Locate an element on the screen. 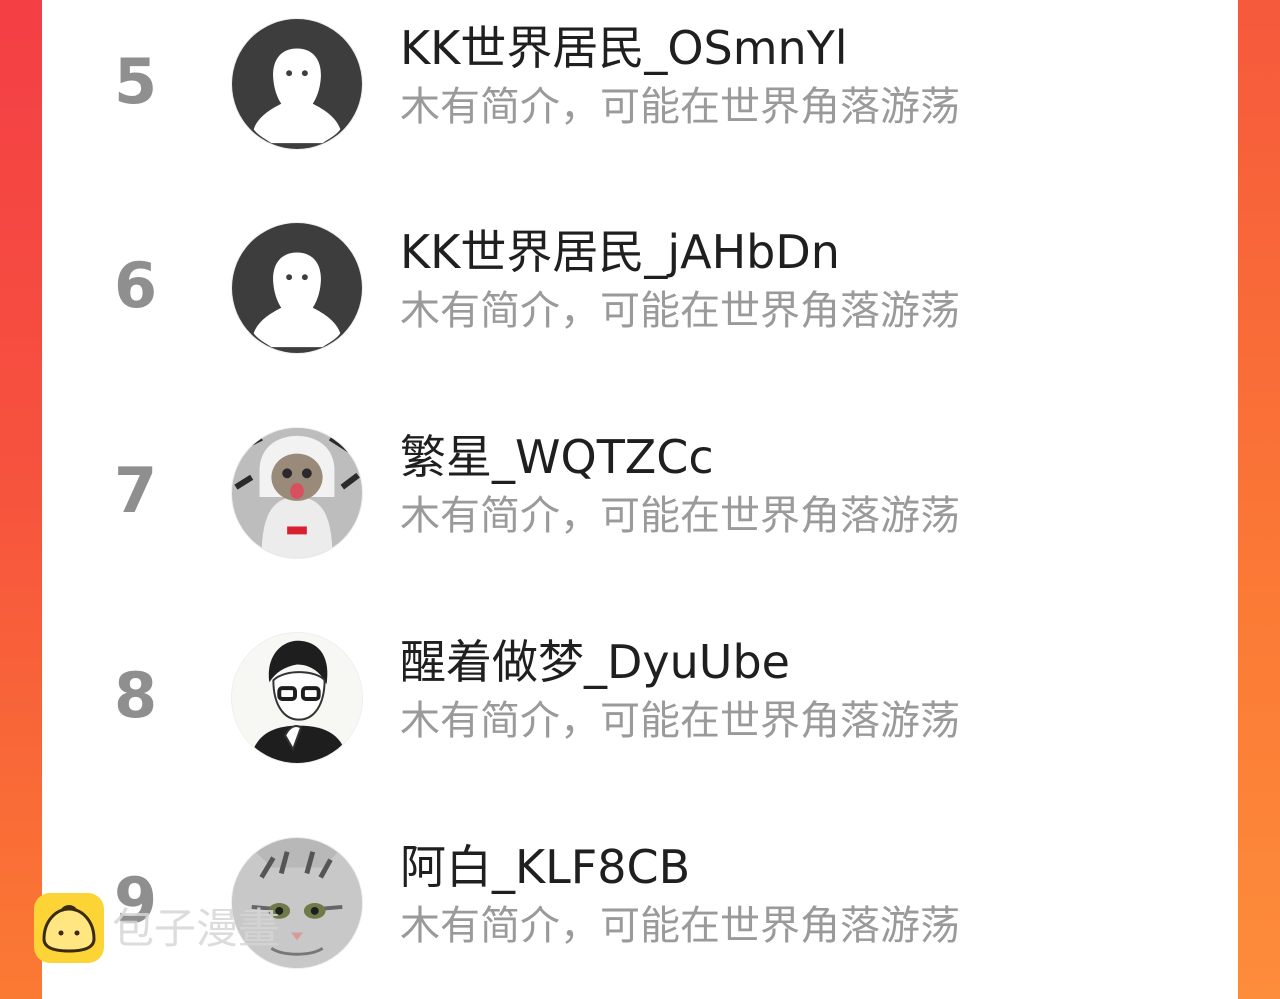 Image resolution: width=1280 pixels, height=999 pixels. user-name: 醒着做梦_DyuUbe is located at coordinates (595, 662).